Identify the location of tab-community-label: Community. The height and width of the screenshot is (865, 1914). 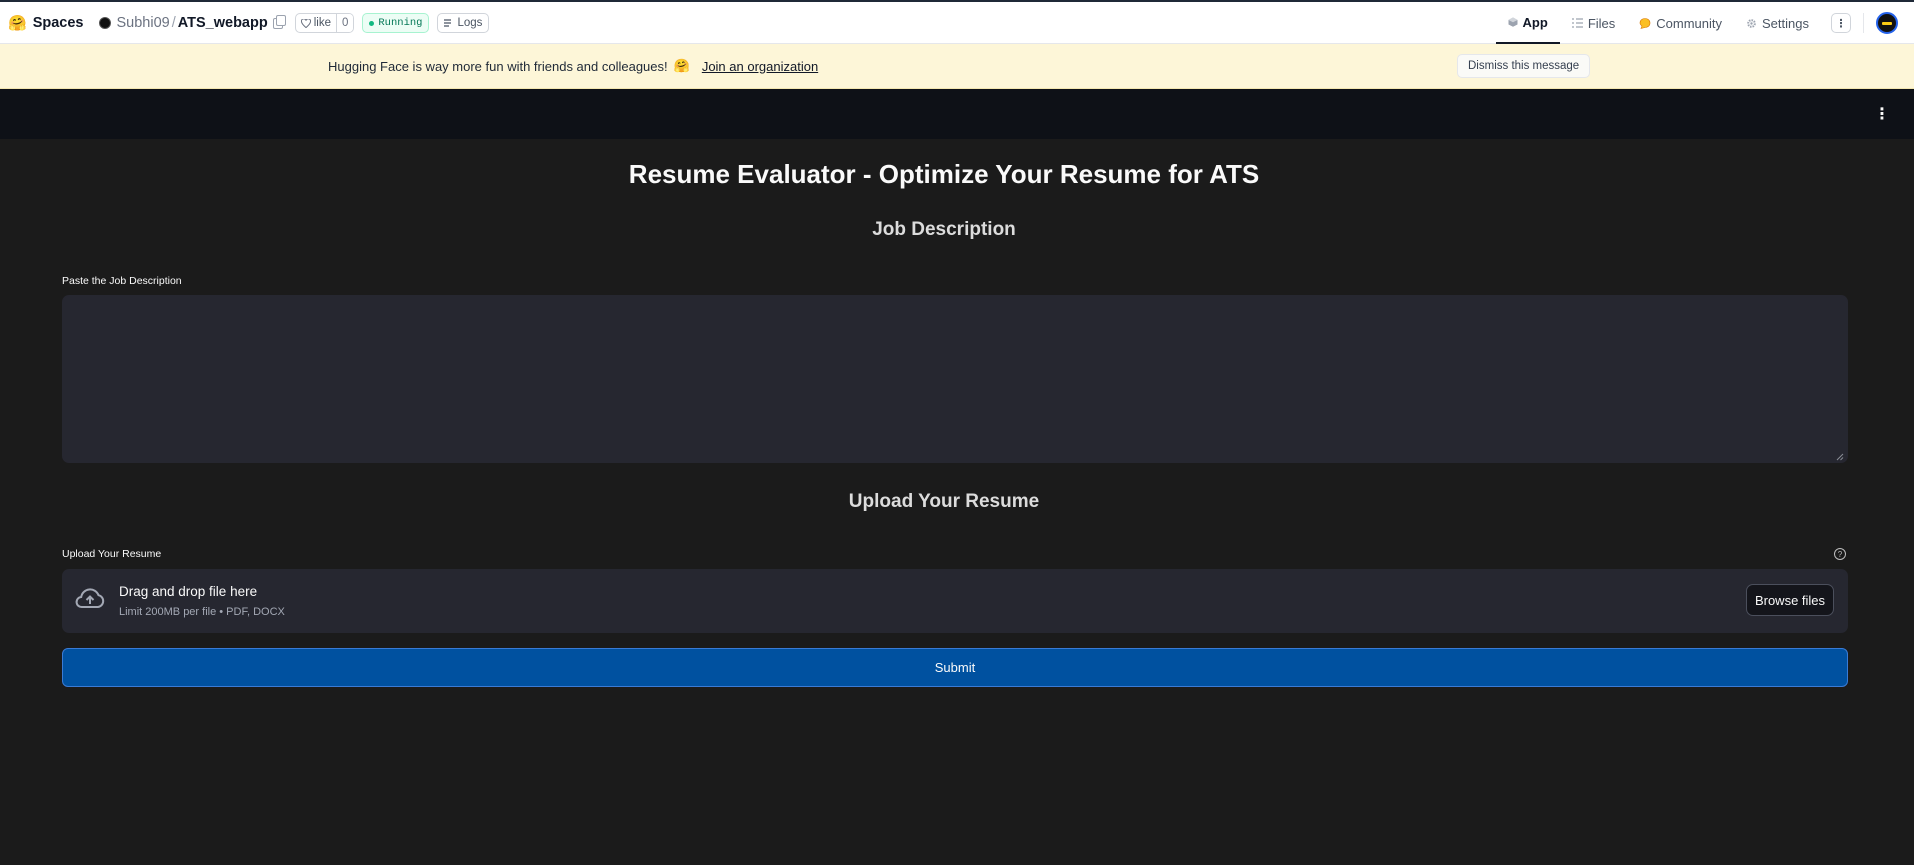
(1689, 23).